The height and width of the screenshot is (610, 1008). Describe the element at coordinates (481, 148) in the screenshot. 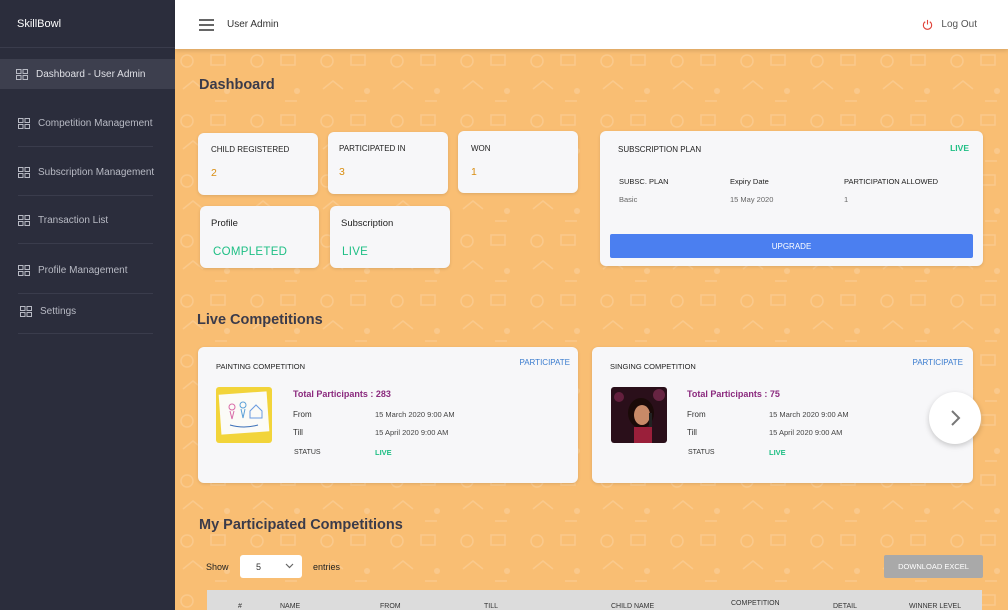

I see `stat-label: WON` at that location.